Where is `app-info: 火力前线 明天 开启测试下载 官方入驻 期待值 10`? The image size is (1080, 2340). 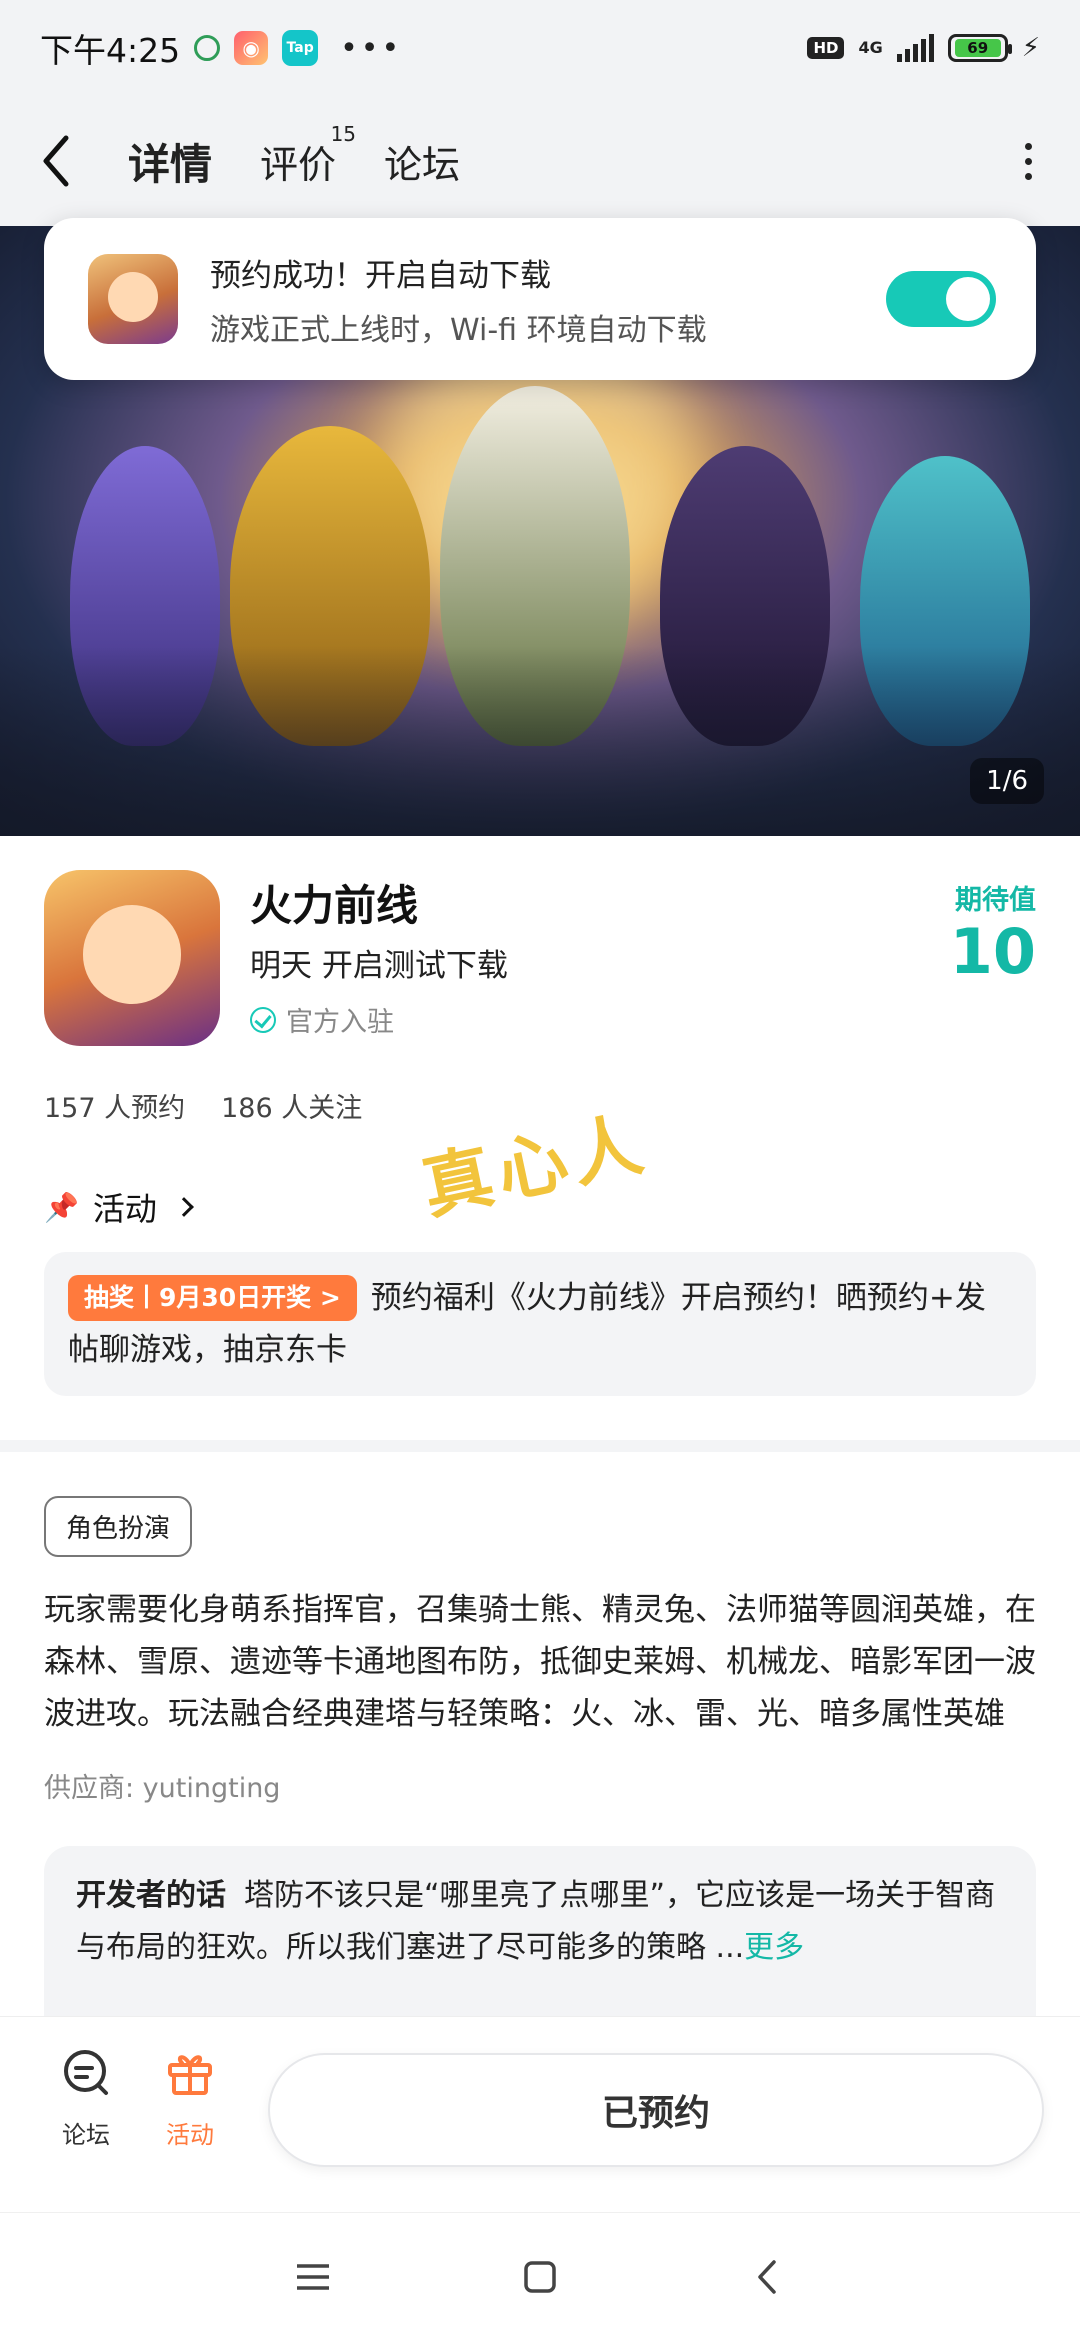 app-info: 火力前线 明天 开启测试下载 官方入驻 期待值 10 is located at coordinates (540, 960).